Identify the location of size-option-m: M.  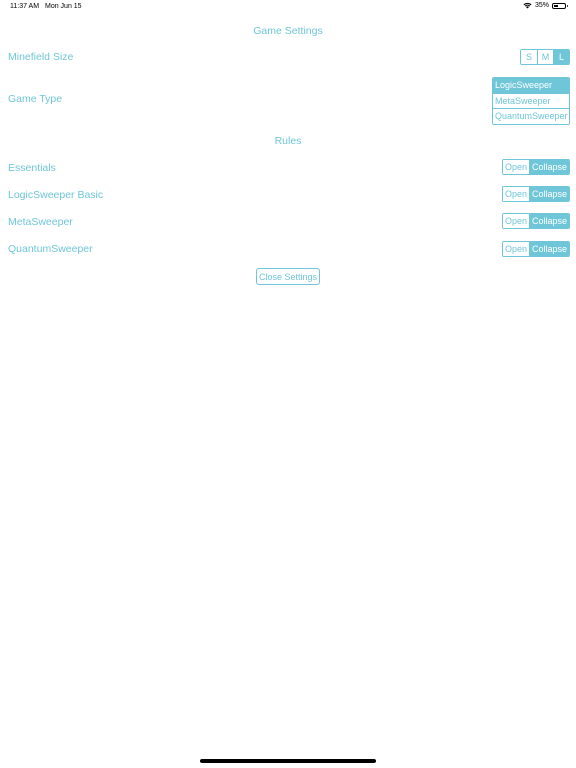
(545, 57).